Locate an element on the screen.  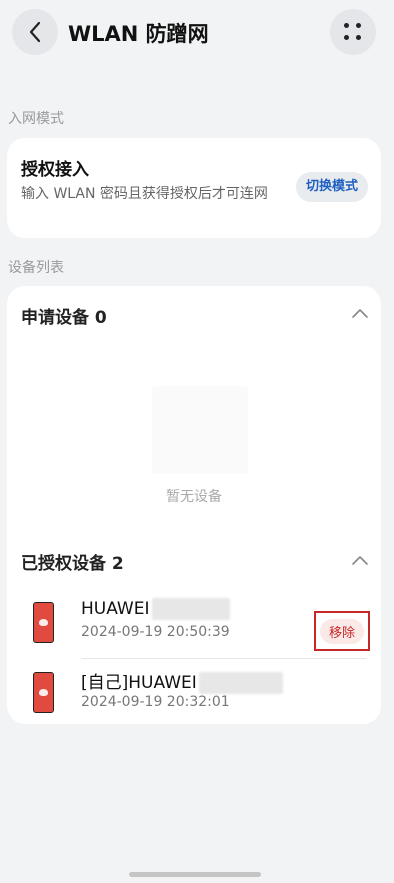
device-row: [自己]HUAWEI 2024-09-19 20:32:01 is located at coordinates (194, 698).